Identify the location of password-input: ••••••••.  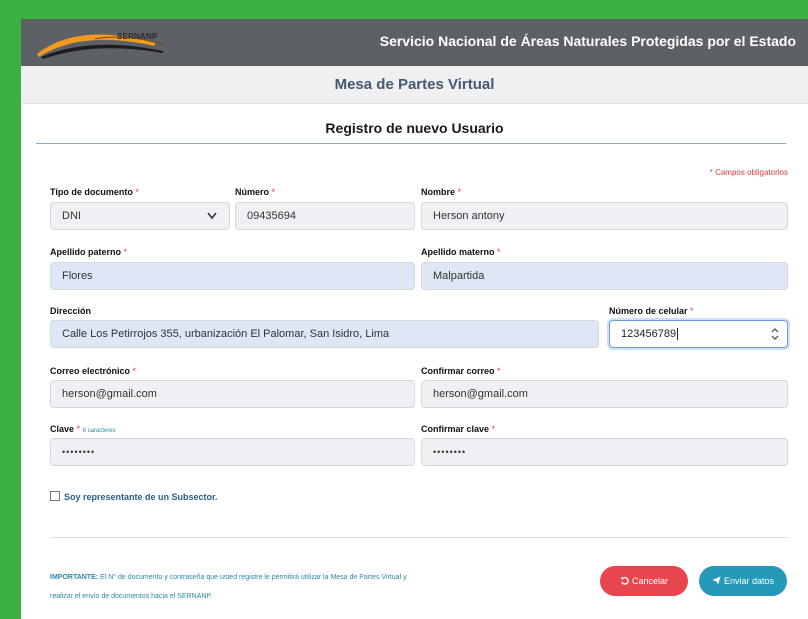
(232, 452).